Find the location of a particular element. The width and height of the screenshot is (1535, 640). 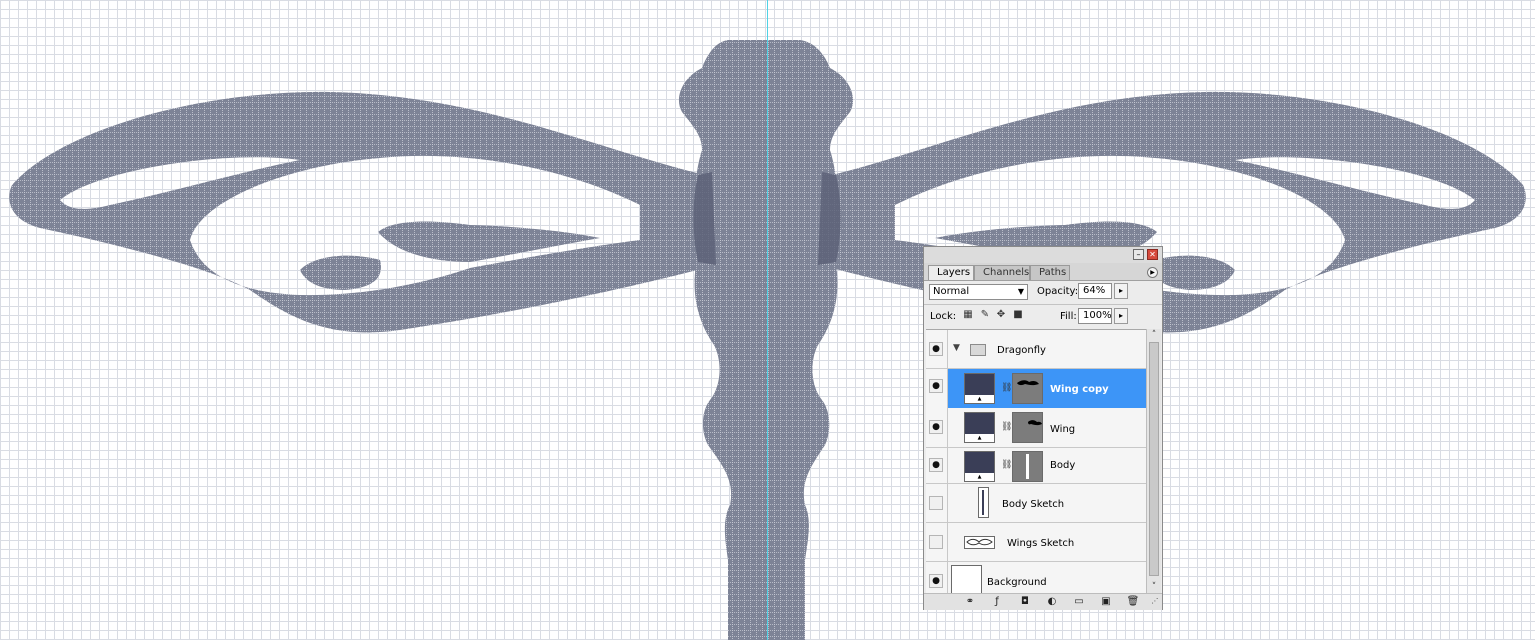

layer-list: ● ▼ Dragonfly ● ⛓ Wing copy ● ⛓ is located at coordinates (1036, 461).